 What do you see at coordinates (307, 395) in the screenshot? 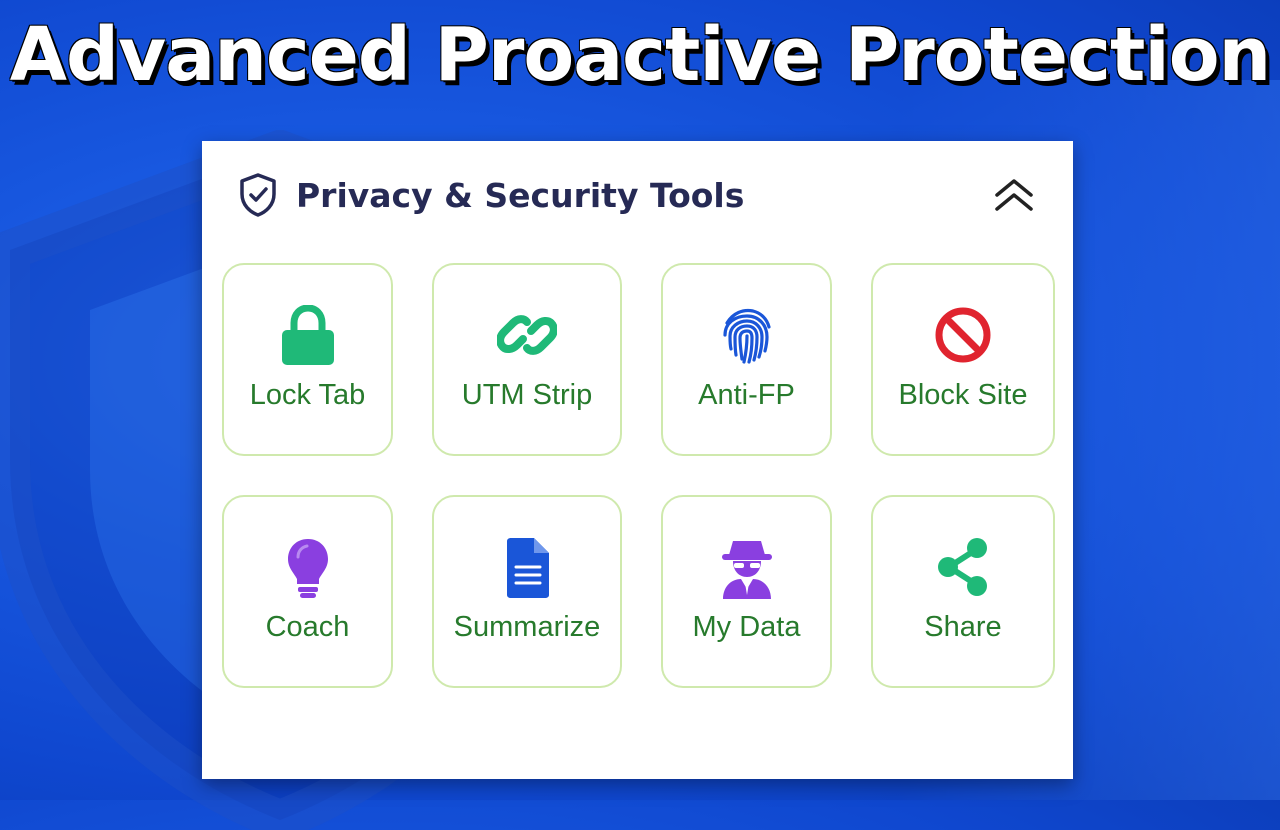
I see `tool-label: Lock Tab` at bounding box center [307, 395].